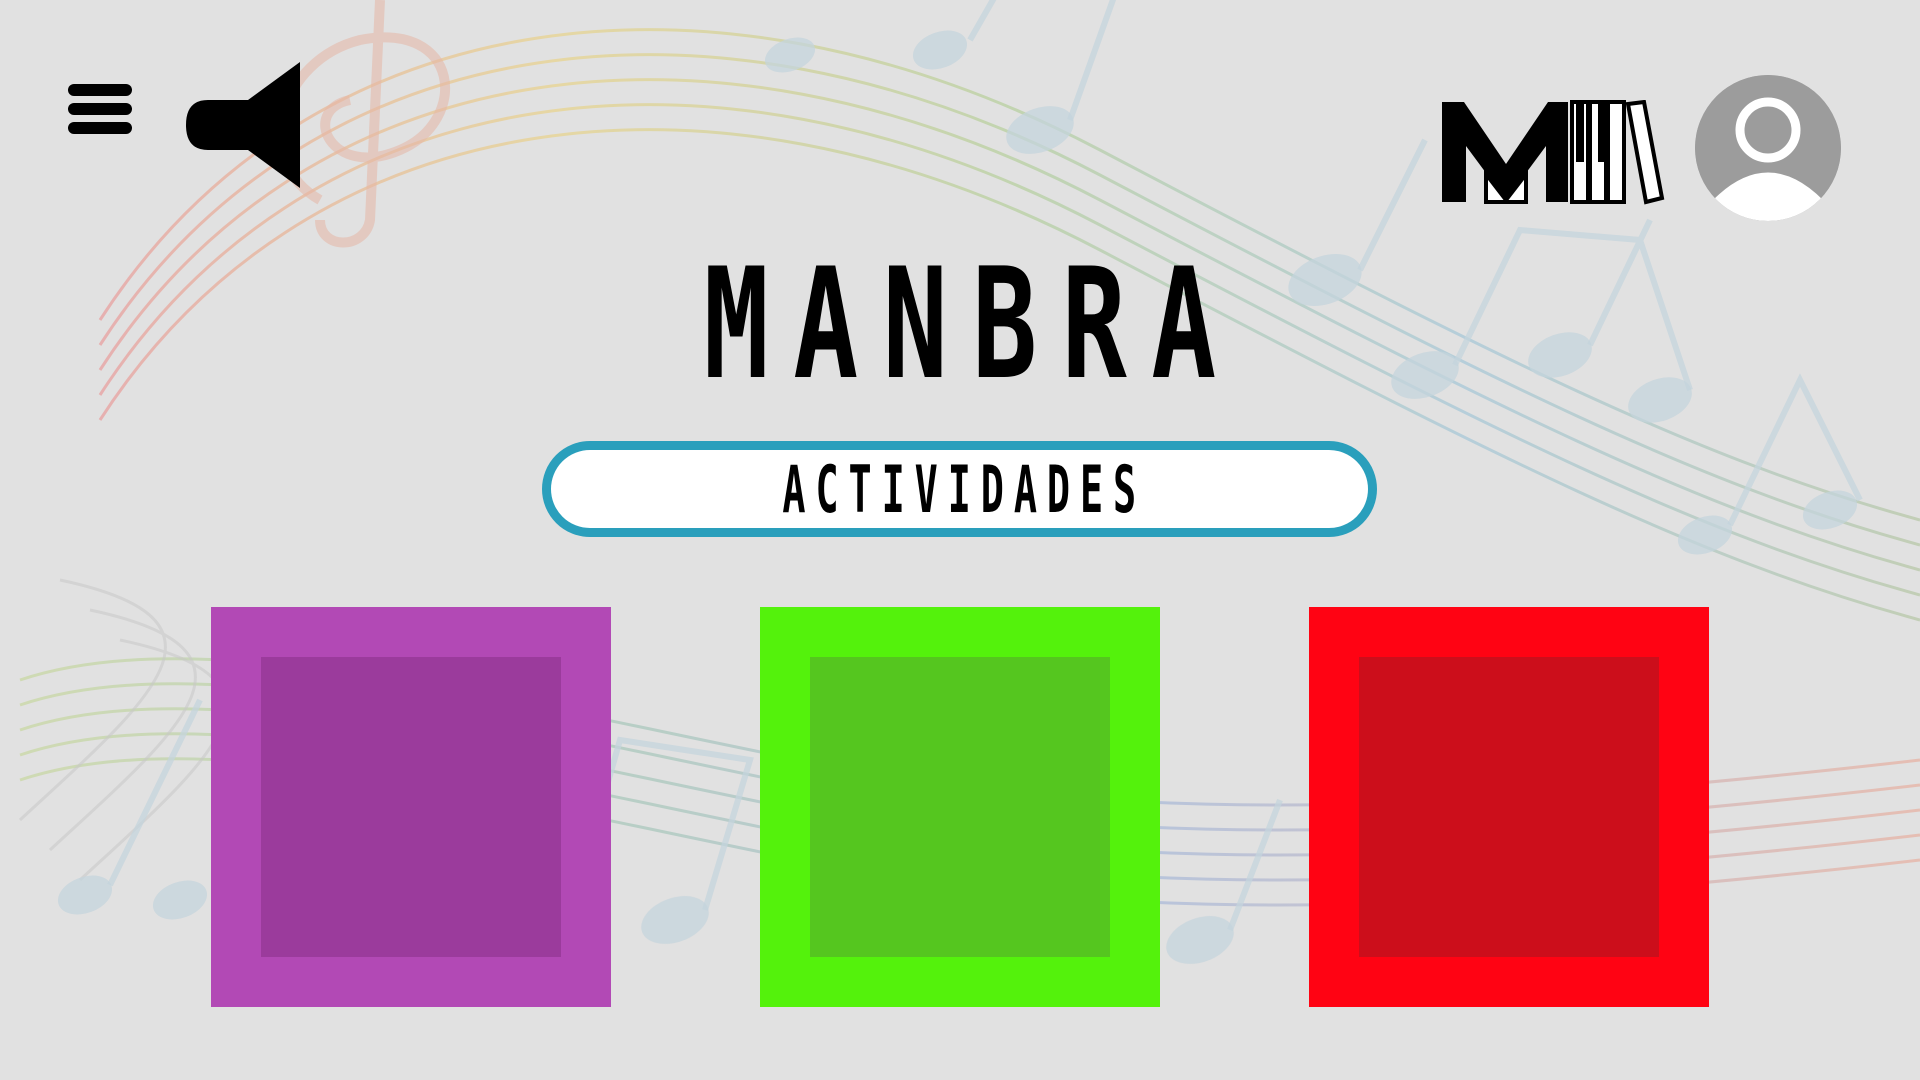  What do you see at coordinates (100, 128) in the screenshot?
I see `menu-bar-bottom` at bounding box center [100, 128].